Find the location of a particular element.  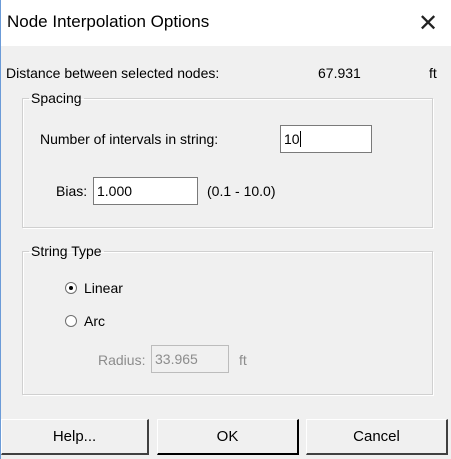

radio-selected-dot is located at coordinates (71, 288).